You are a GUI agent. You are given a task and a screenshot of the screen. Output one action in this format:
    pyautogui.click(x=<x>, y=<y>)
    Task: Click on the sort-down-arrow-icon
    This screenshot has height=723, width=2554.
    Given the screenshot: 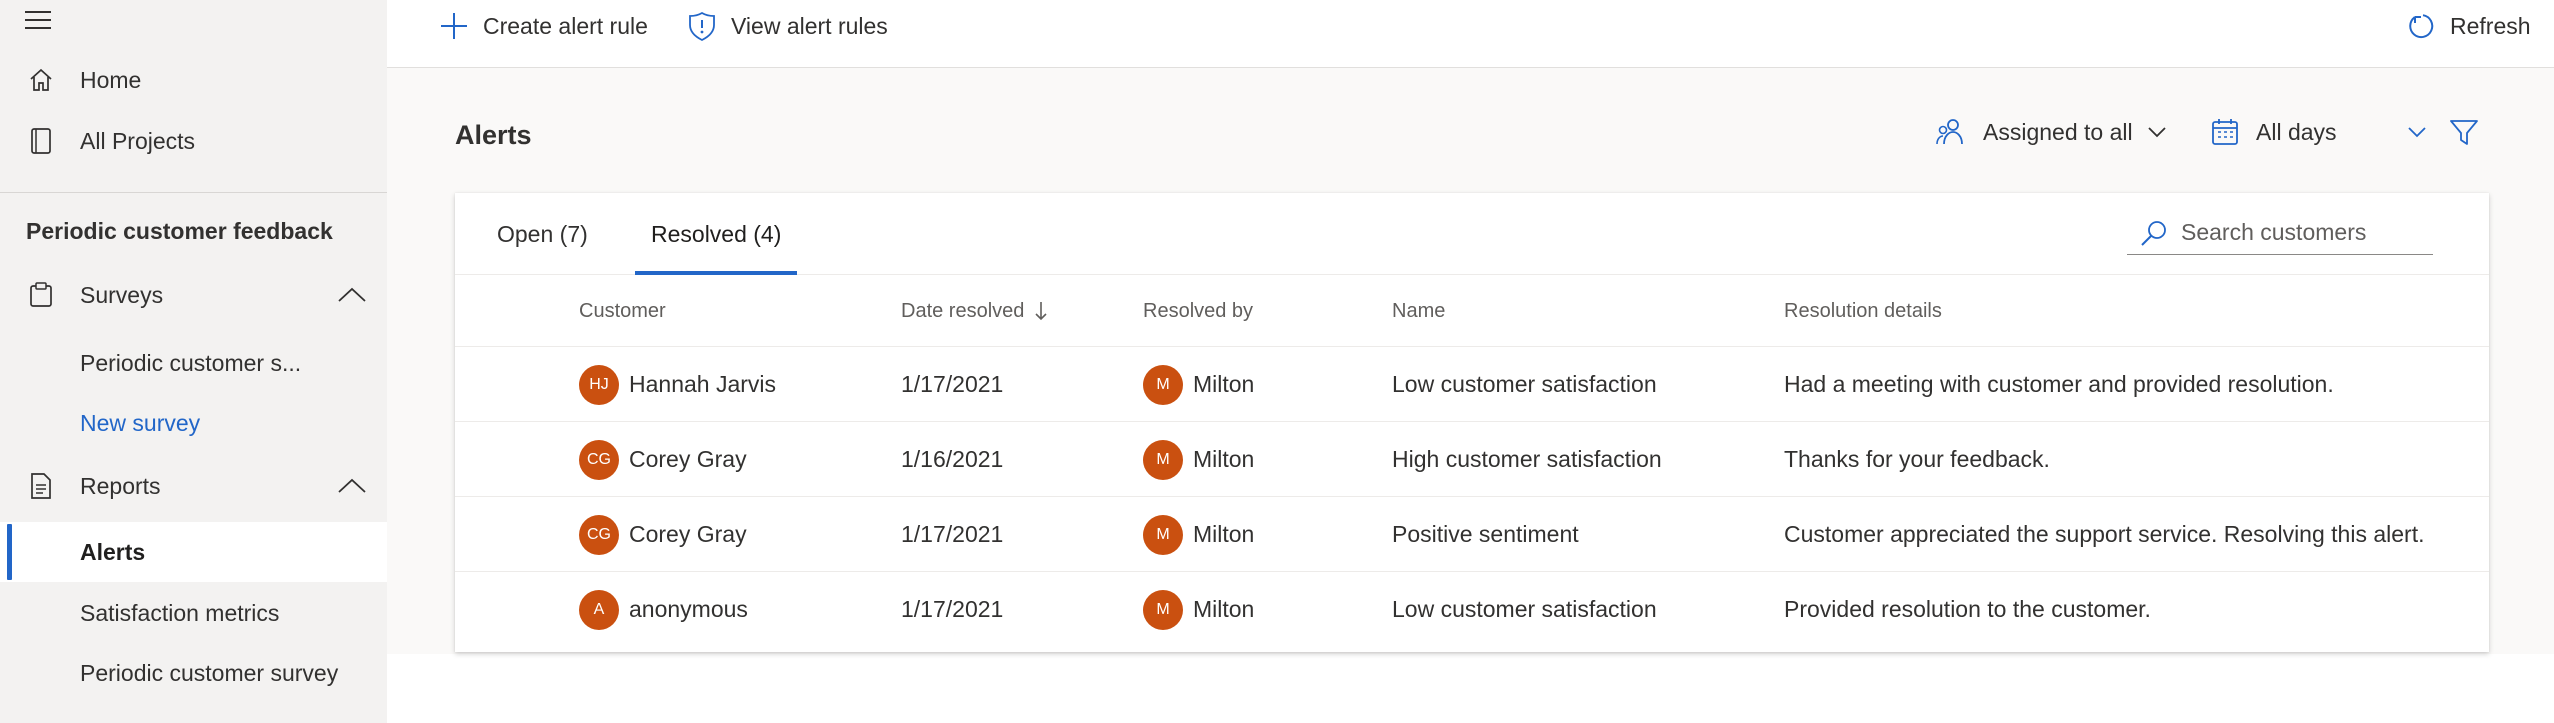 What is the action you would take?
    pyautogui.click(x=1041, y=311)
    